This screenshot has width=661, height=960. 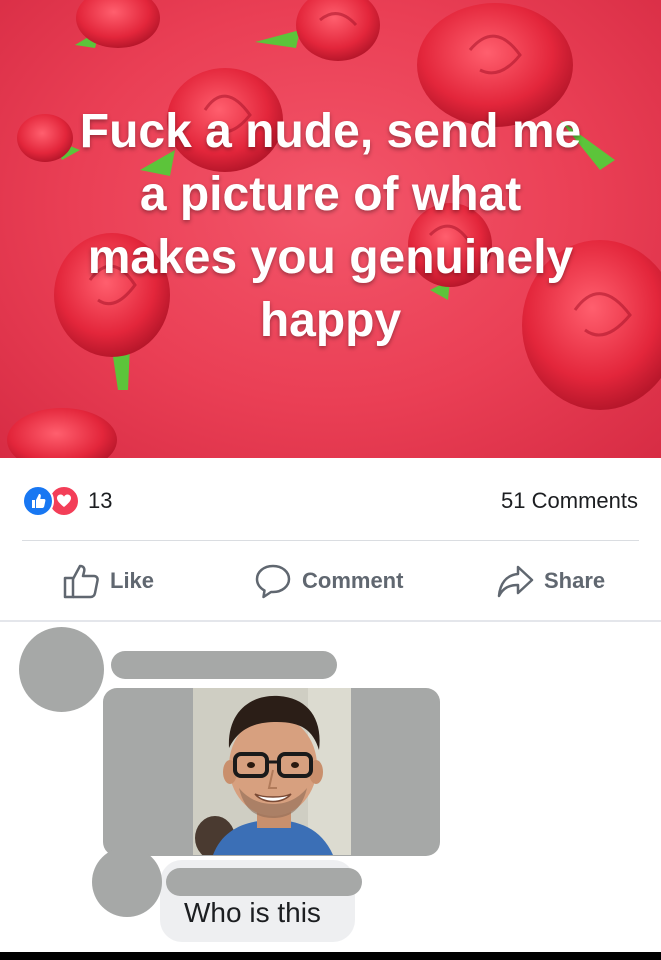 What do you see at coordinates (330, 320) in the screenshot?
I see `quote-line: happy` at bounding box center [330, 320].